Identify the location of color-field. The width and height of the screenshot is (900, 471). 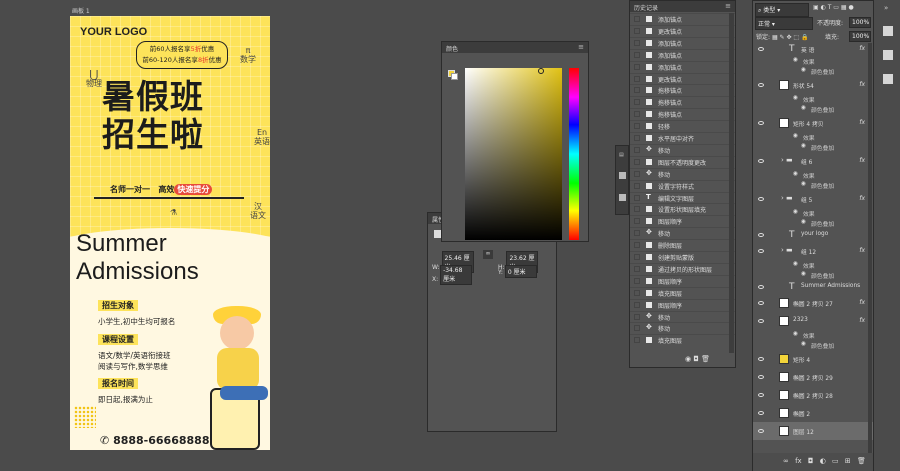
(513, 154).